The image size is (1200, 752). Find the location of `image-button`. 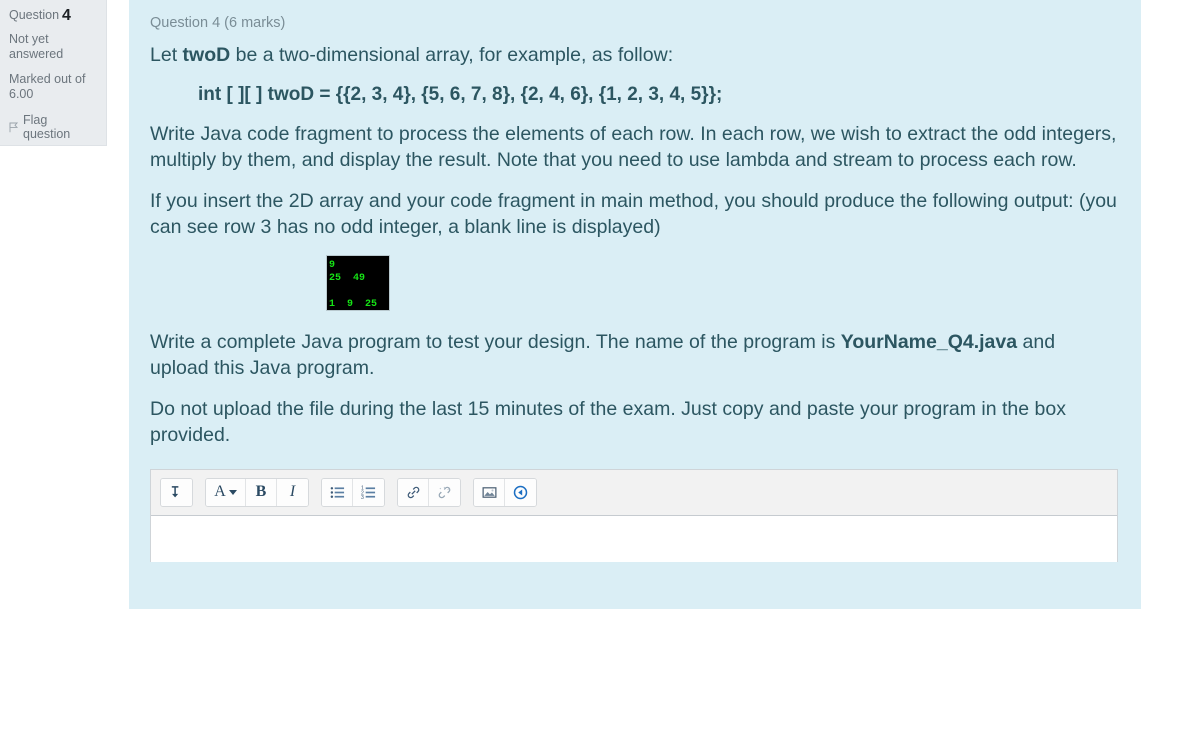

image-button is located at coordinates (489, 492).